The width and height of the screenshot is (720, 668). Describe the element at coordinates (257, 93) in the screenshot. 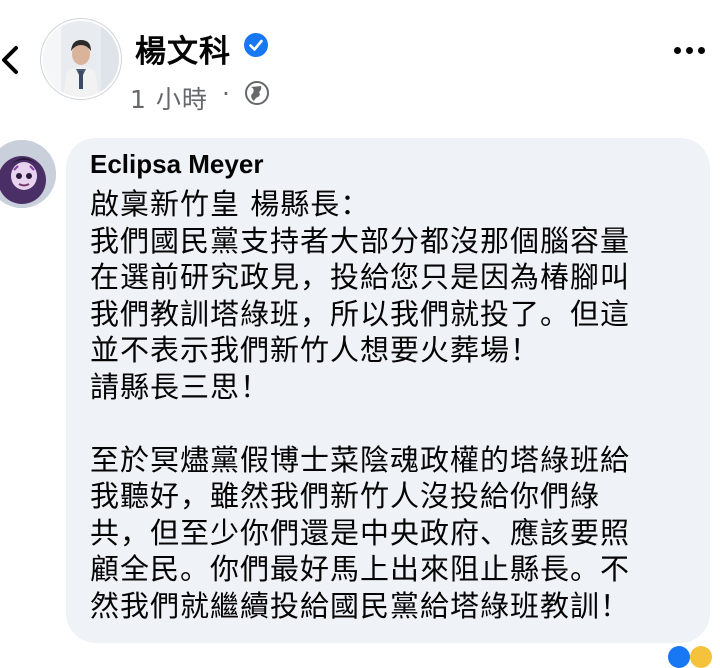

I see `globe-icon` at that location.